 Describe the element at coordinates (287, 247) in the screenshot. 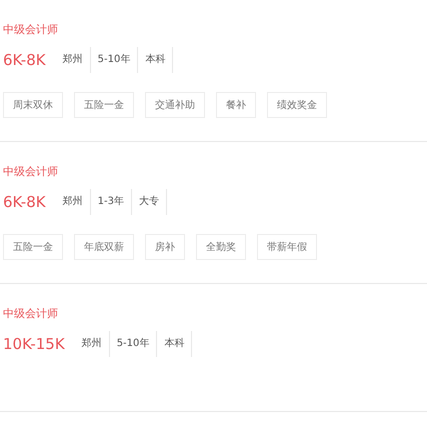

I see `benefit-tag: 带薪年假` at that location.